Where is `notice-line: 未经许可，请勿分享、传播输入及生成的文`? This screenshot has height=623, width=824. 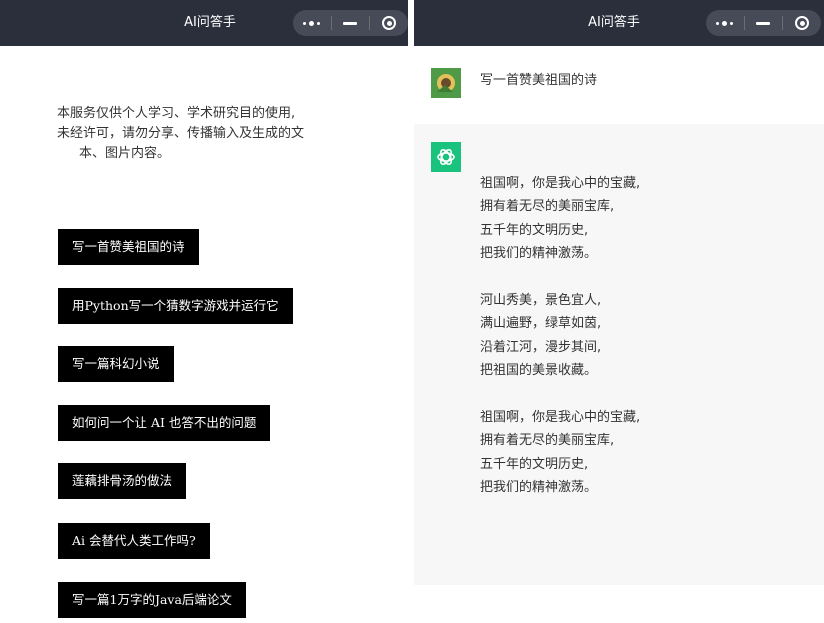
notice-line: 未经许可，请勿分享、传播输入及生成的文 is located at coordinates (181, 133).